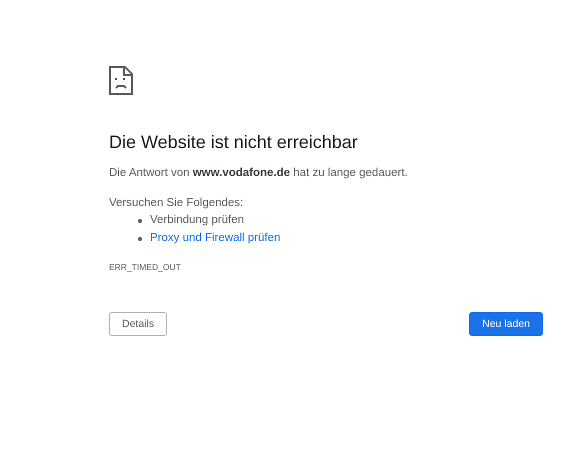  I want to click on suggestion-link: Proxy und Firewall prüfen, so click(215, 238).